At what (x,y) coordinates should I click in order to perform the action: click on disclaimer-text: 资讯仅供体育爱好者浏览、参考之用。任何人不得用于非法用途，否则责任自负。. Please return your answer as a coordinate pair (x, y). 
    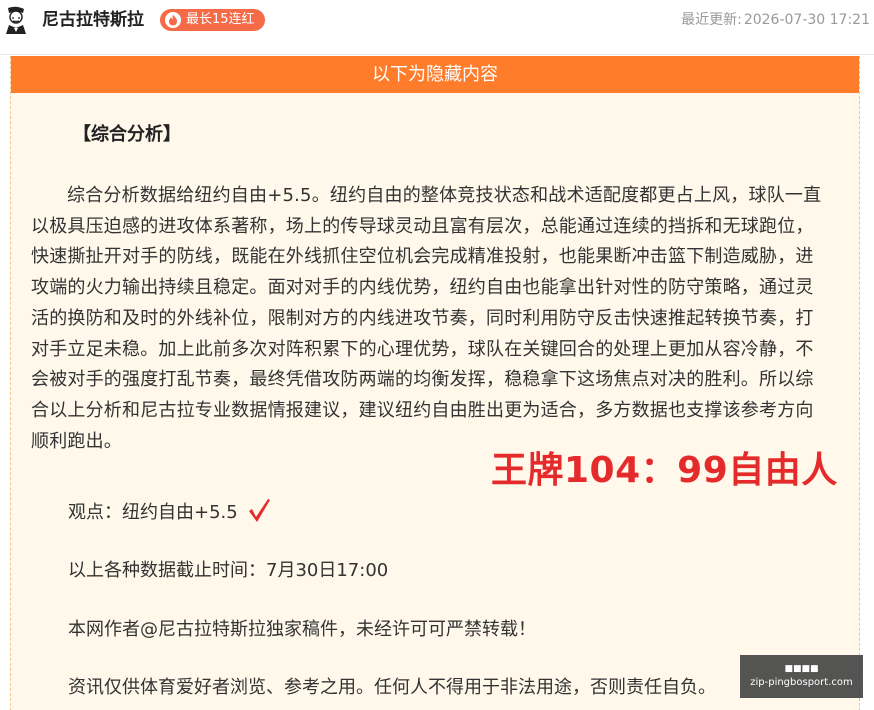
    Looking at the image, I should click on (392, 687).